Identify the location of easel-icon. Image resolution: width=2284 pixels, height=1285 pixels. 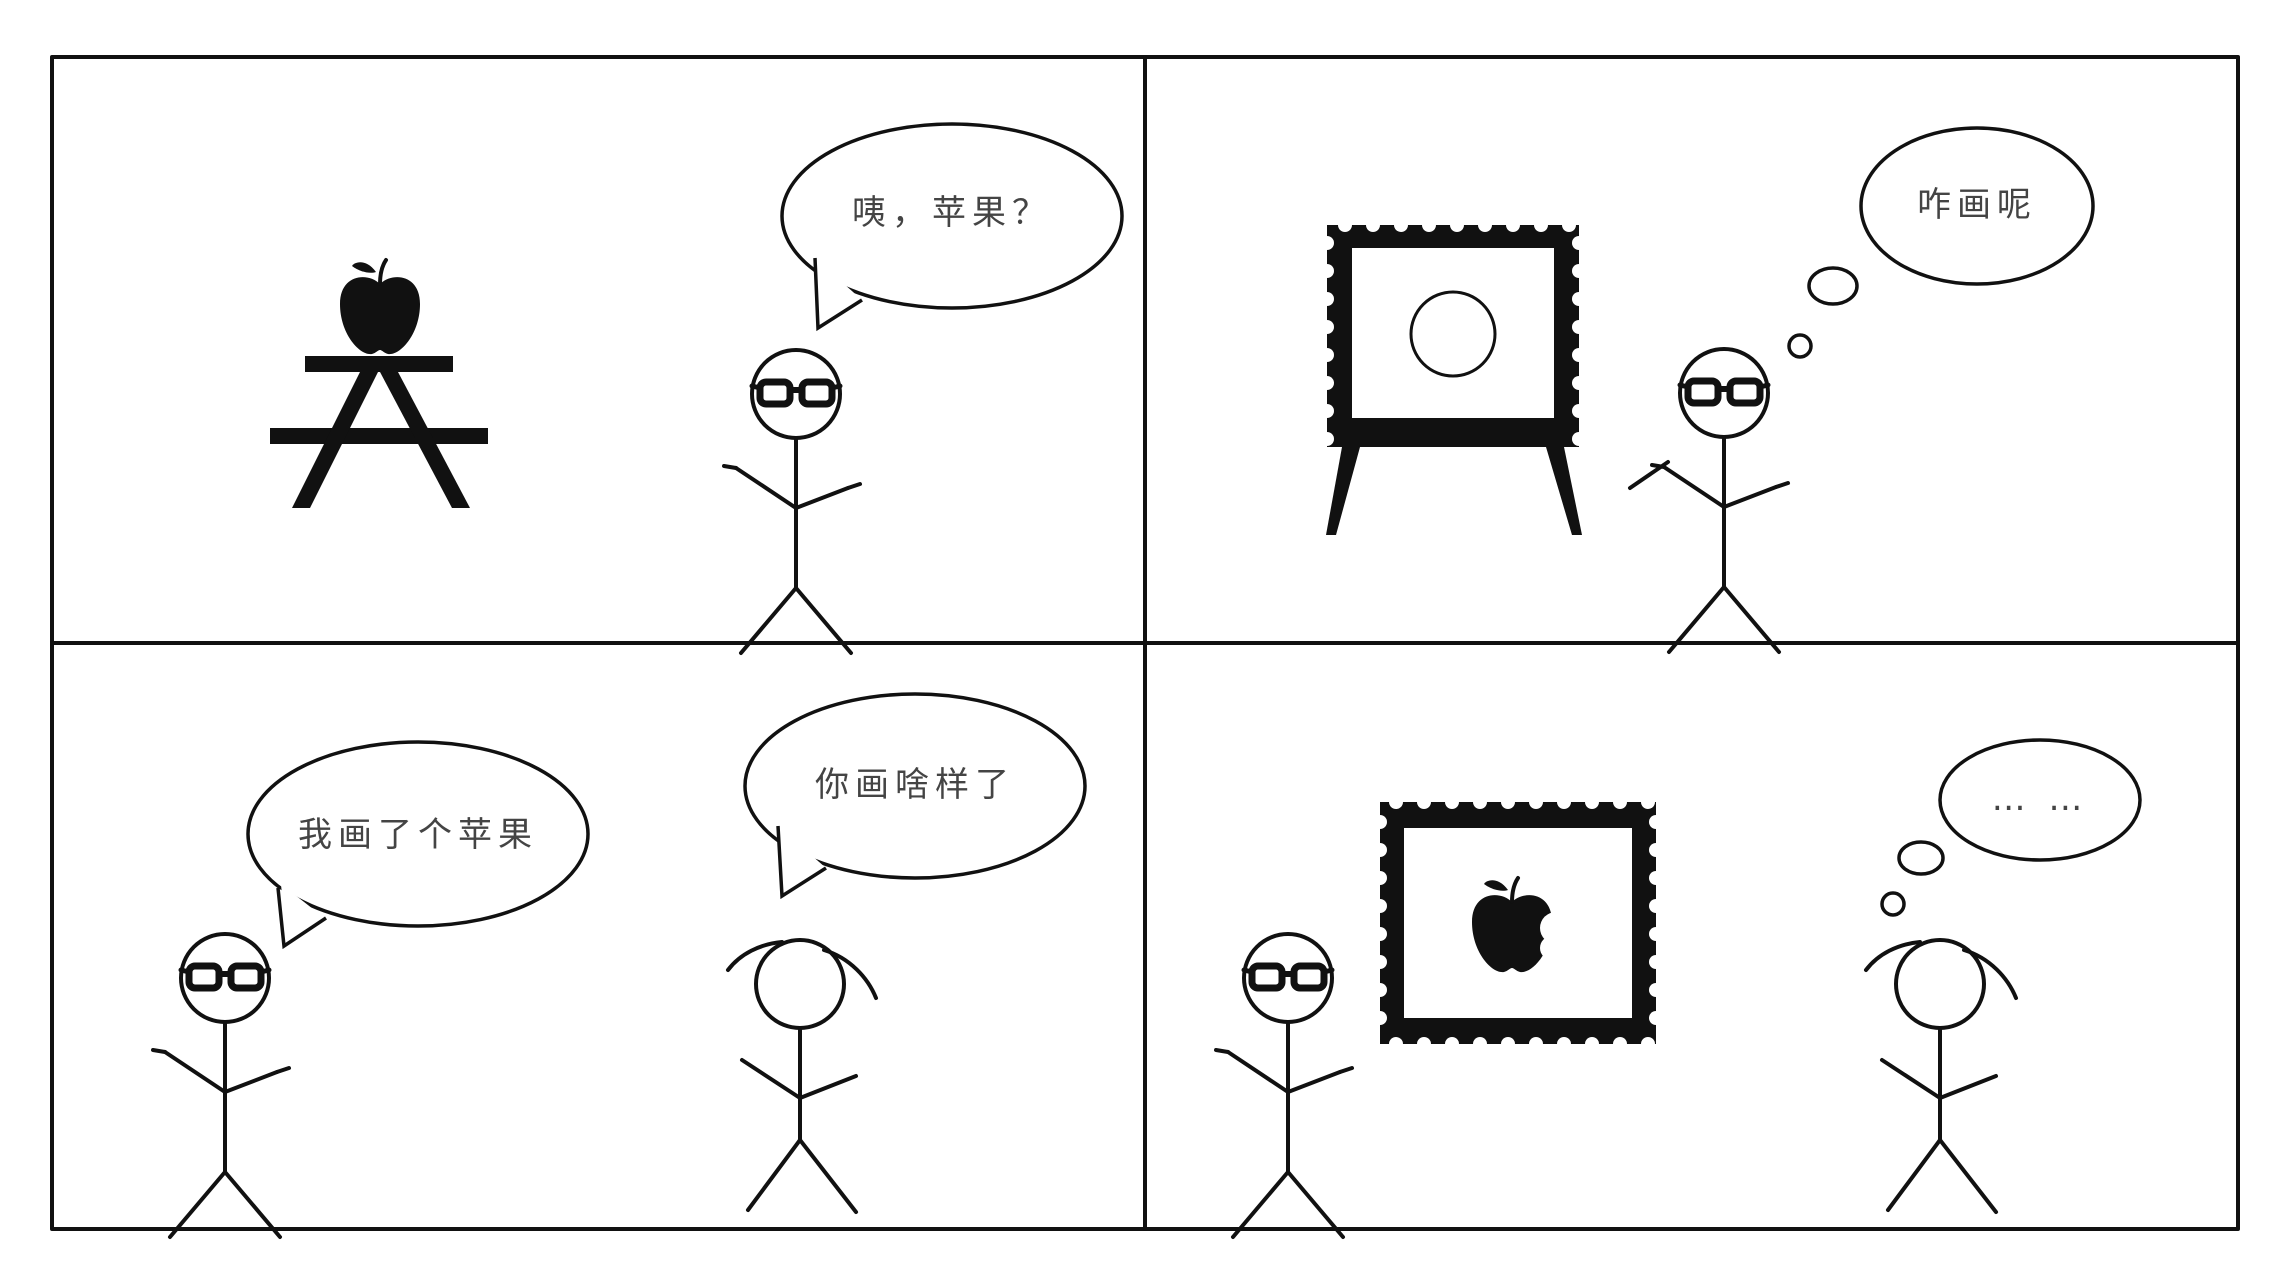
(1453, 376).